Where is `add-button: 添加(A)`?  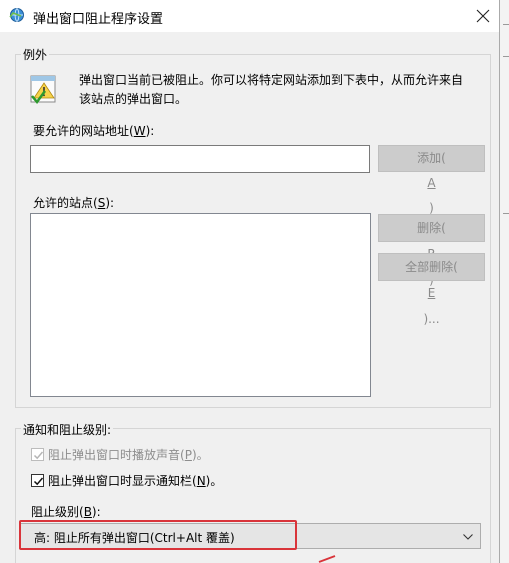 add-button: 添加(A) is located at coordinates (431, 180).